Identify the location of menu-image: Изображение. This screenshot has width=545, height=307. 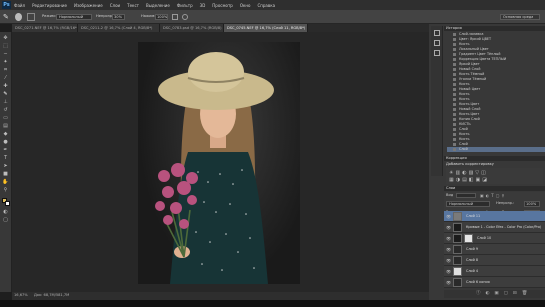
(88, 5).